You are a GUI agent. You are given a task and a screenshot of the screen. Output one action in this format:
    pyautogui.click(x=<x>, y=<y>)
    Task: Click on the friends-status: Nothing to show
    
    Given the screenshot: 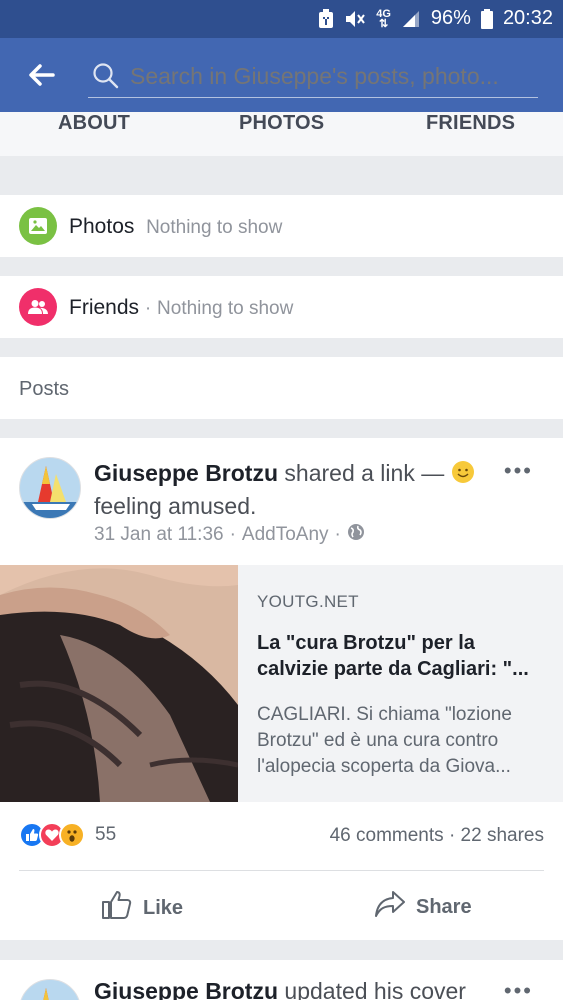 What is the action you would take?
    pyautogui.click(x=225, y=308)
    